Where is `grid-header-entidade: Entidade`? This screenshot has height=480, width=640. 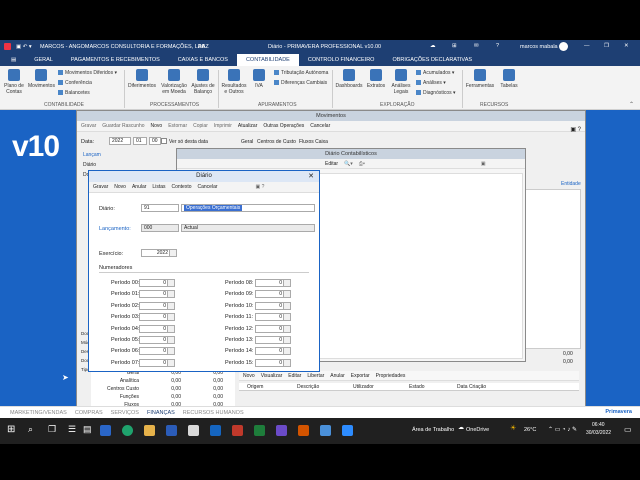
grid-header-entidade: Entidade is located at coordinates (571, 184).